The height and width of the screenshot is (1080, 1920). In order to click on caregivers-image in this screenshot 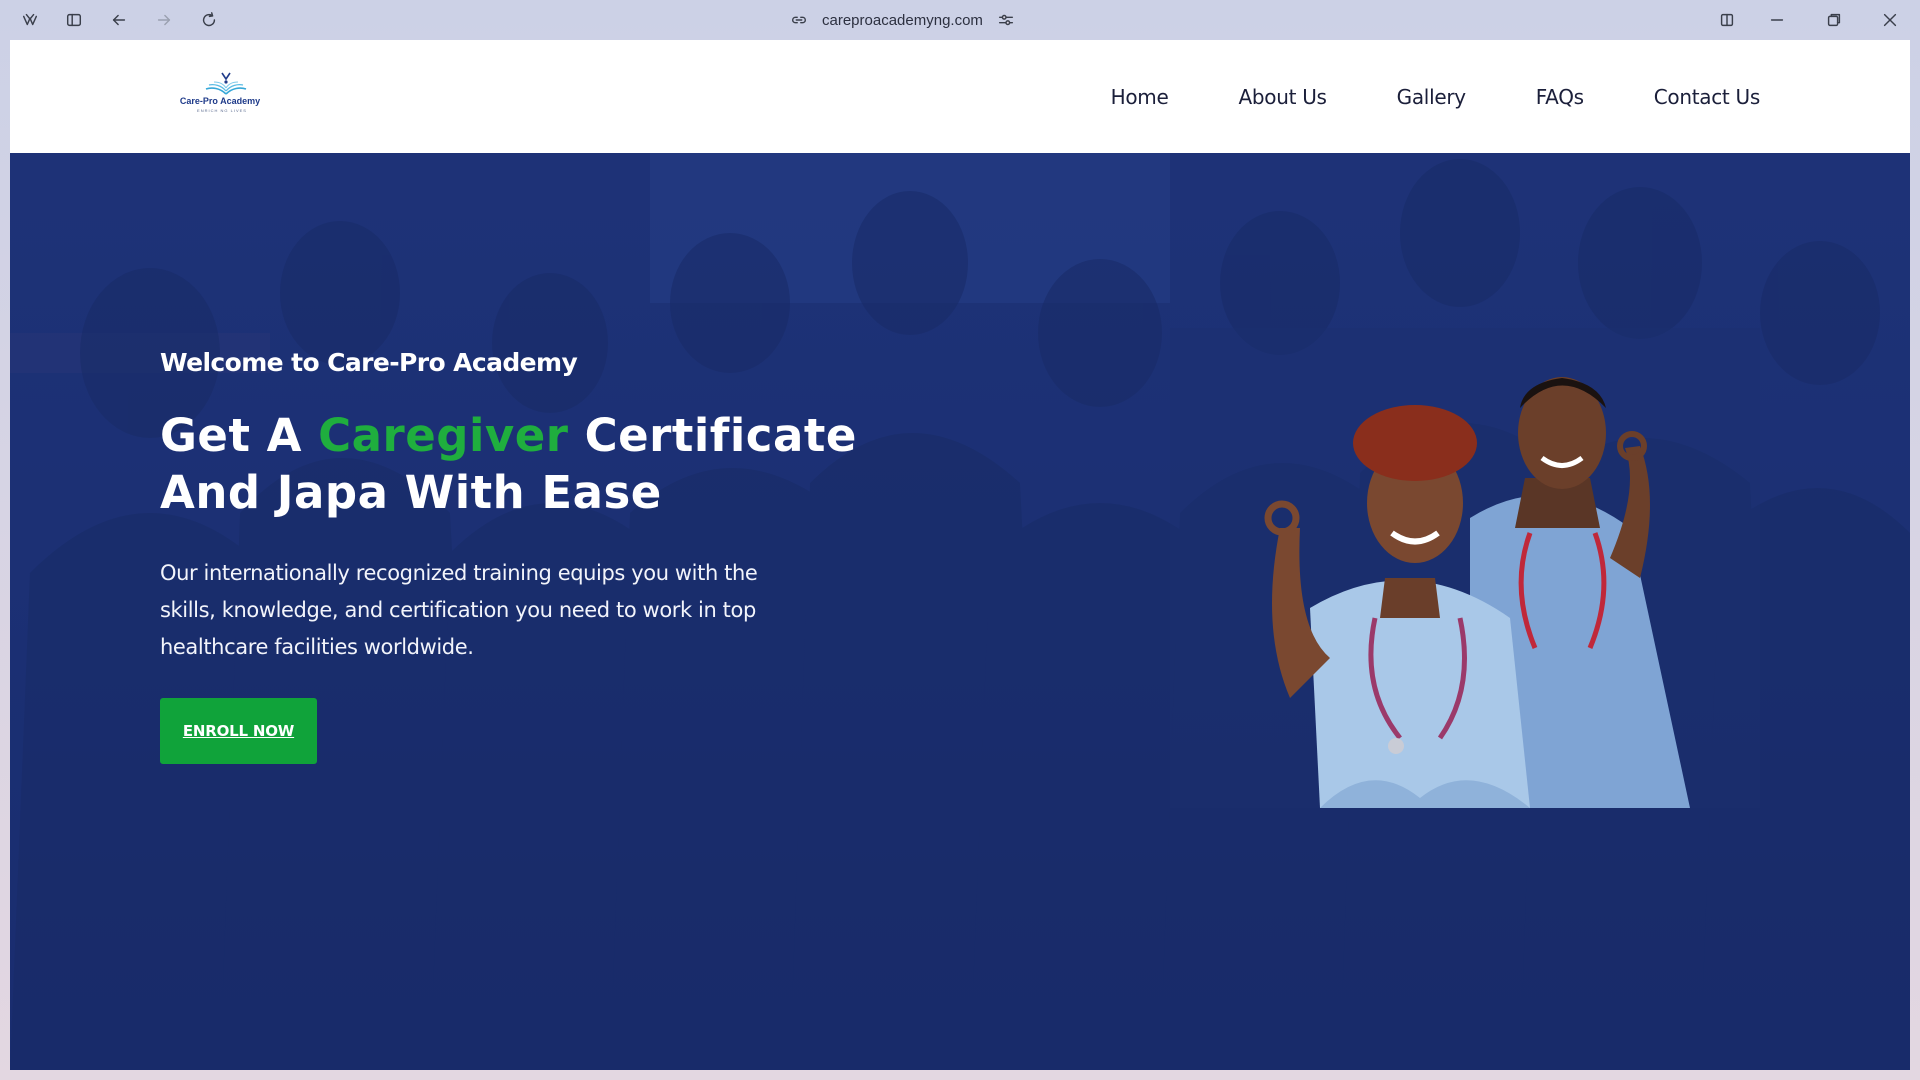, I will do `click(1465, 568)`.